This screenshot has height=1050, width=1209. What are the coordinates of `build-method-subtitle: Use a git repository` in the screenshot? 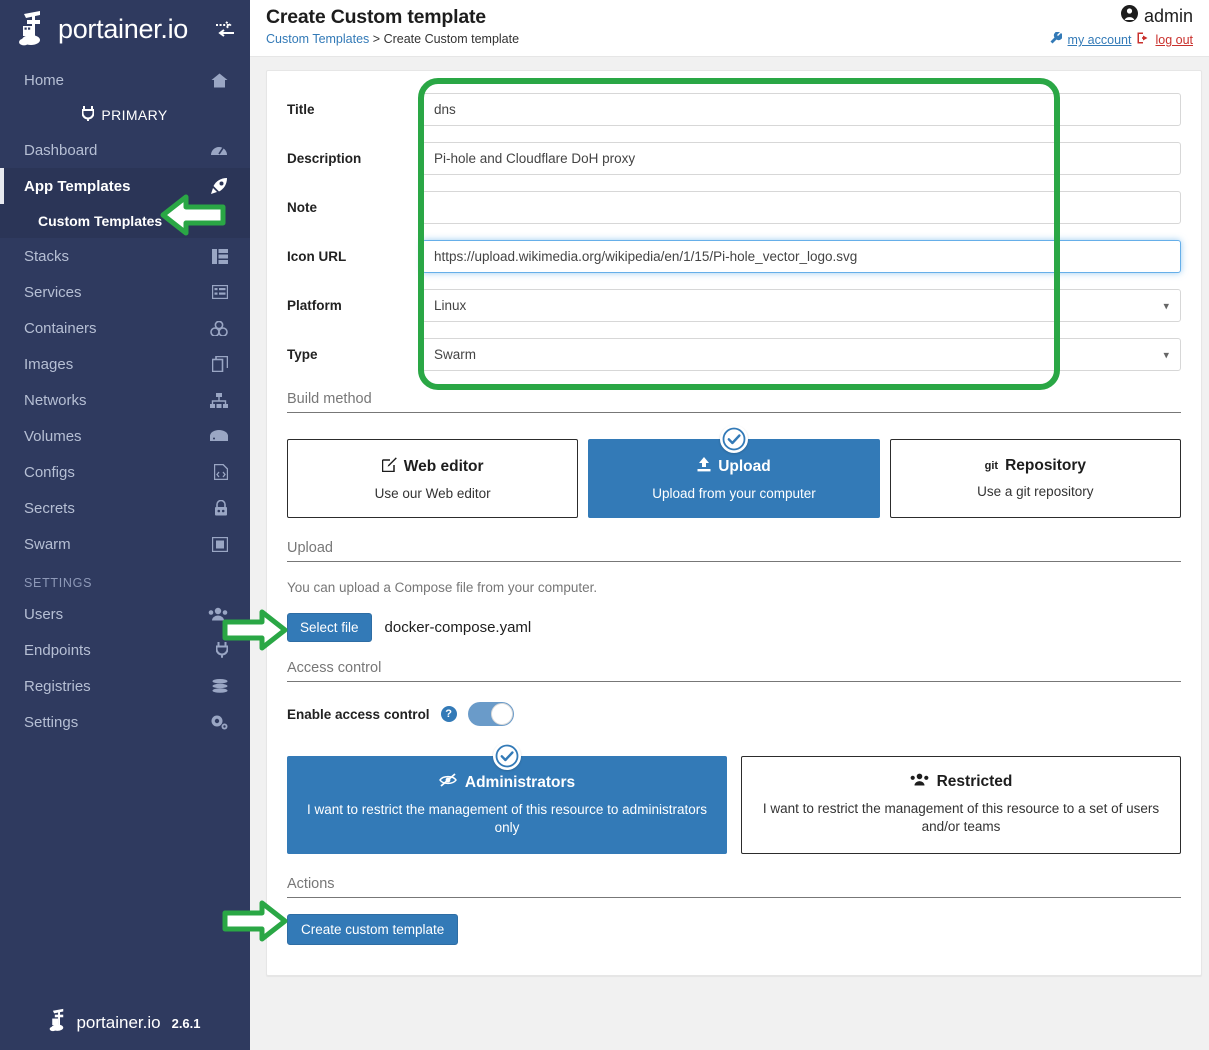 It's located at (1035, 491).